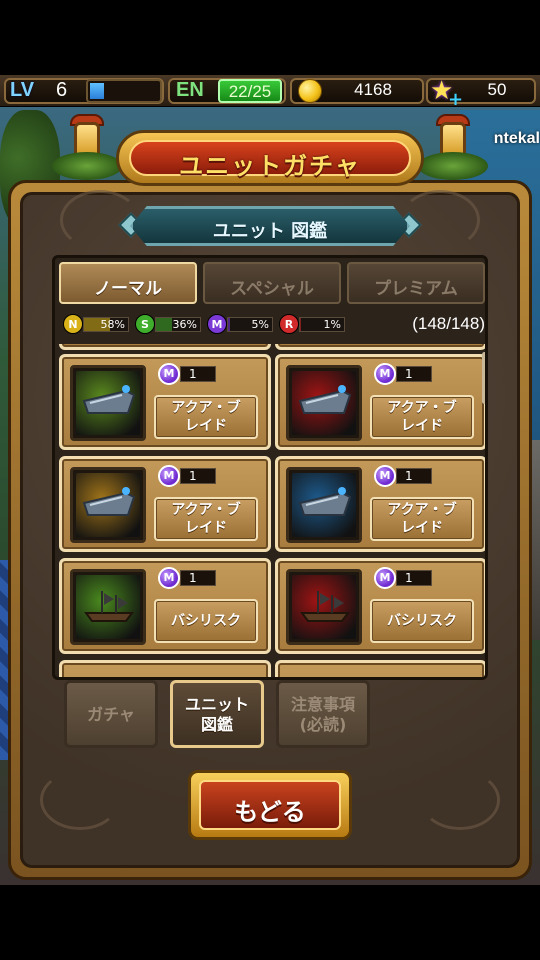 This screenshot has height=960, width=540. I want to click on add-star-icon: +, so click(455, 99).